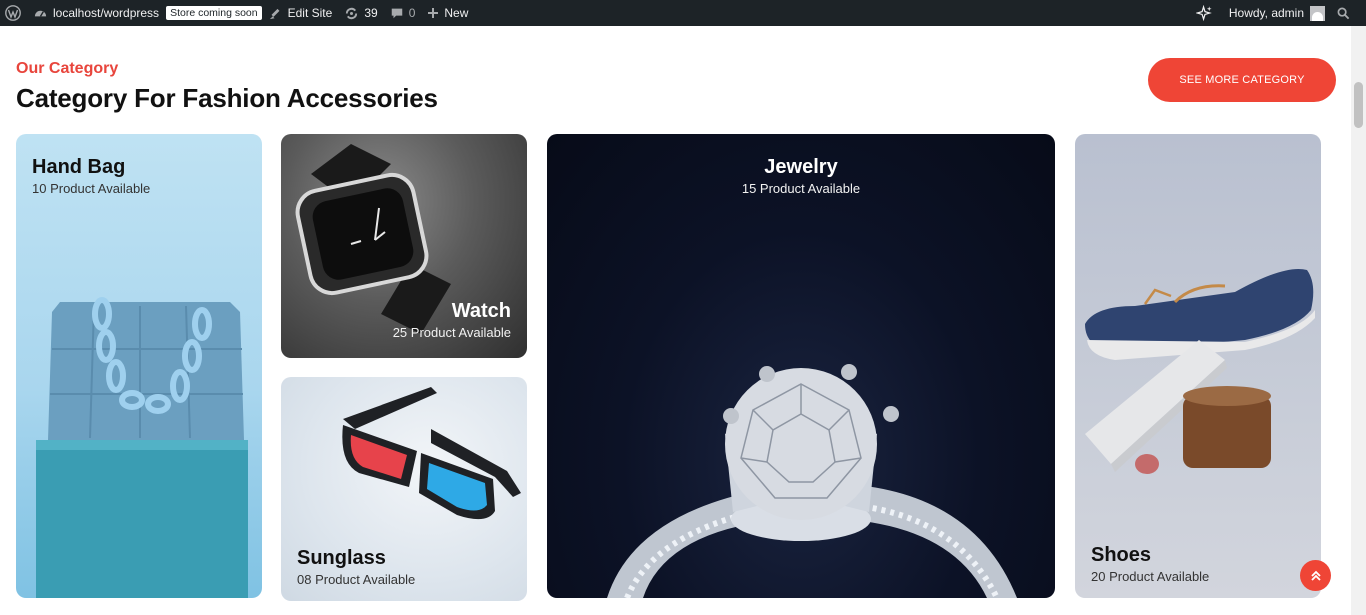 Image resolution: width=1366 pixels, height=615 pixels. Describe the element at coordinates (227, 98) in the screenshot. I see `section-title: Category For Fashion Accessories` at that location.